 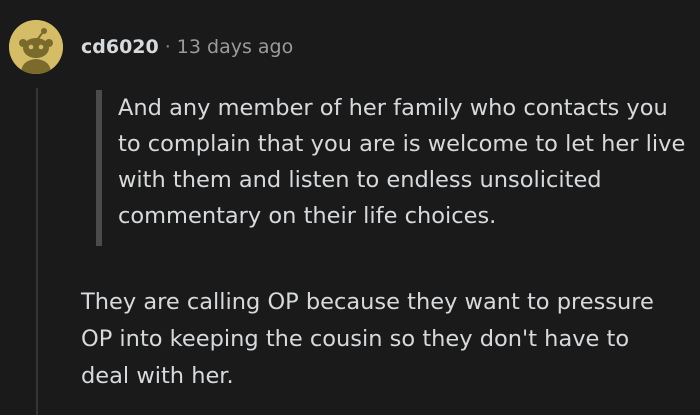 I want to click on snoo-avatar-icon, so click(x=36, y=47).